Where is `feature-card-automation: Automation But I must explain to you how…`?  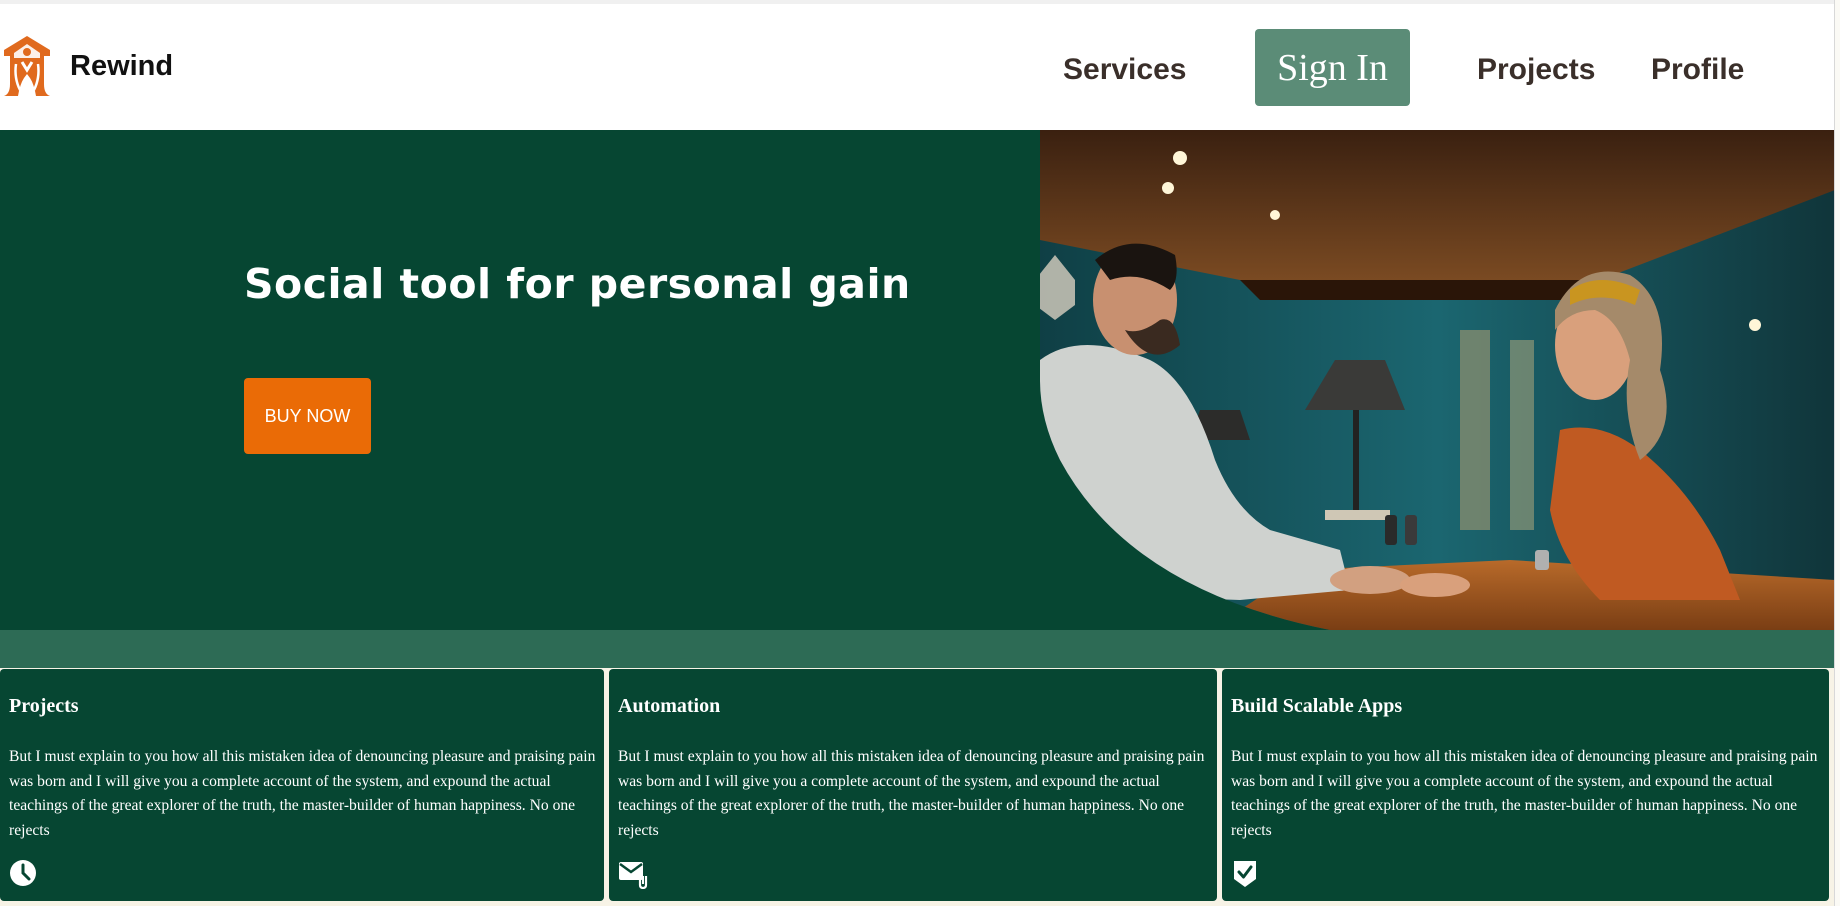
feature-card-automation: Automation But I must explain to you how… is located at coordinates (913, 785).